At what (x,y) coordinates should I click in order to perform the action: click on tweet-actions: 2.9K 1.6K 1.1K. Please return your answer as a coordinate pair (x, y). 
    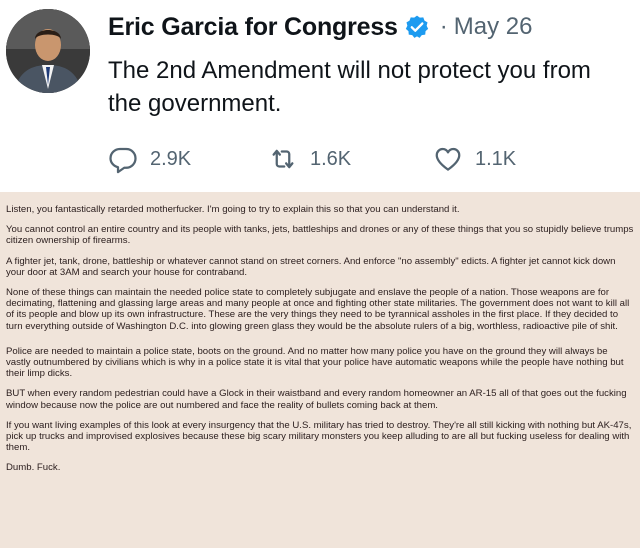
    Looking at the image, I should click on (340, 159).